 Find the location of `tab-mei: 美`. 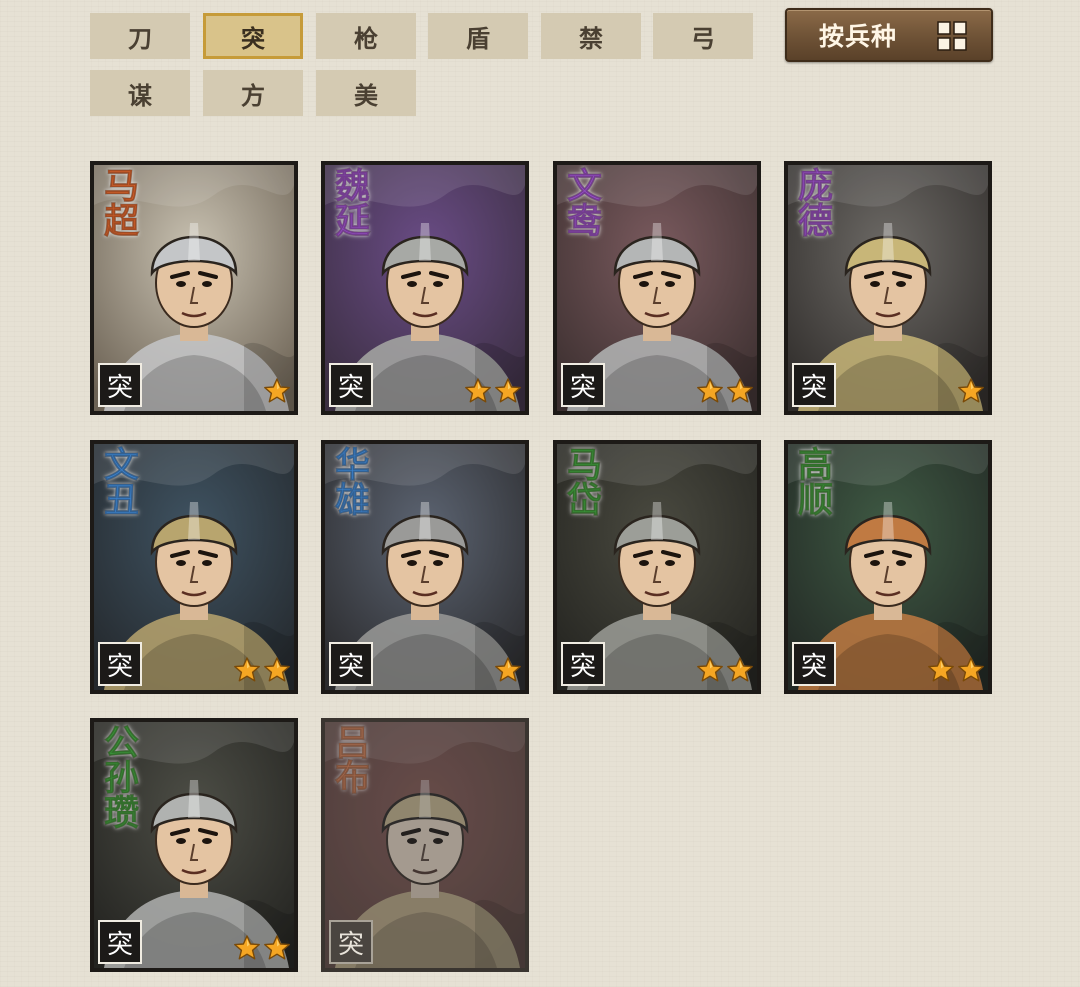

tab-mei: 美 is located at coordinates (366, 93).